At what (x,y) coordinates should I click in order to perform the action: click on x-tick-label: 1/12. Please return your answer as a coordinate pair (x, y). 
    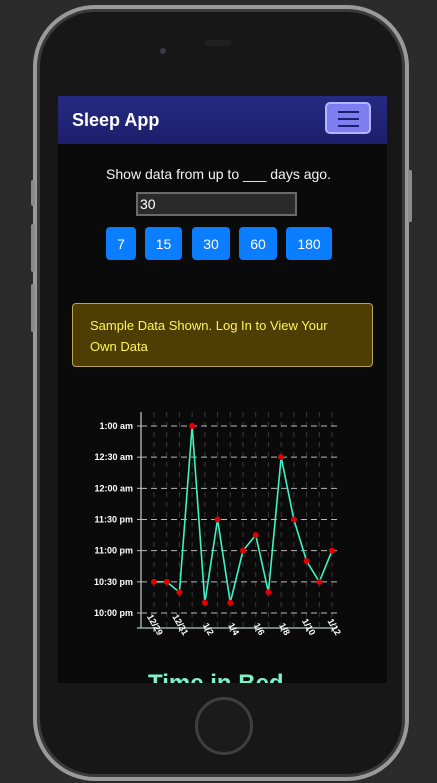
    Looking at the image, I should click on (334, 627).